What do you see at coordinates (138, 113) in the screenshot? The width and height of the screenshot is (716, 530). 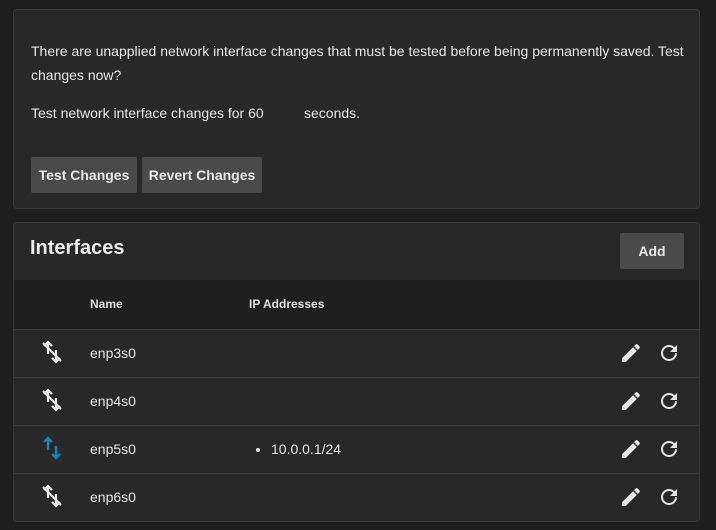 I see `test-duration-prefix: Test network interface changes for` at bounding box center [138, 113].